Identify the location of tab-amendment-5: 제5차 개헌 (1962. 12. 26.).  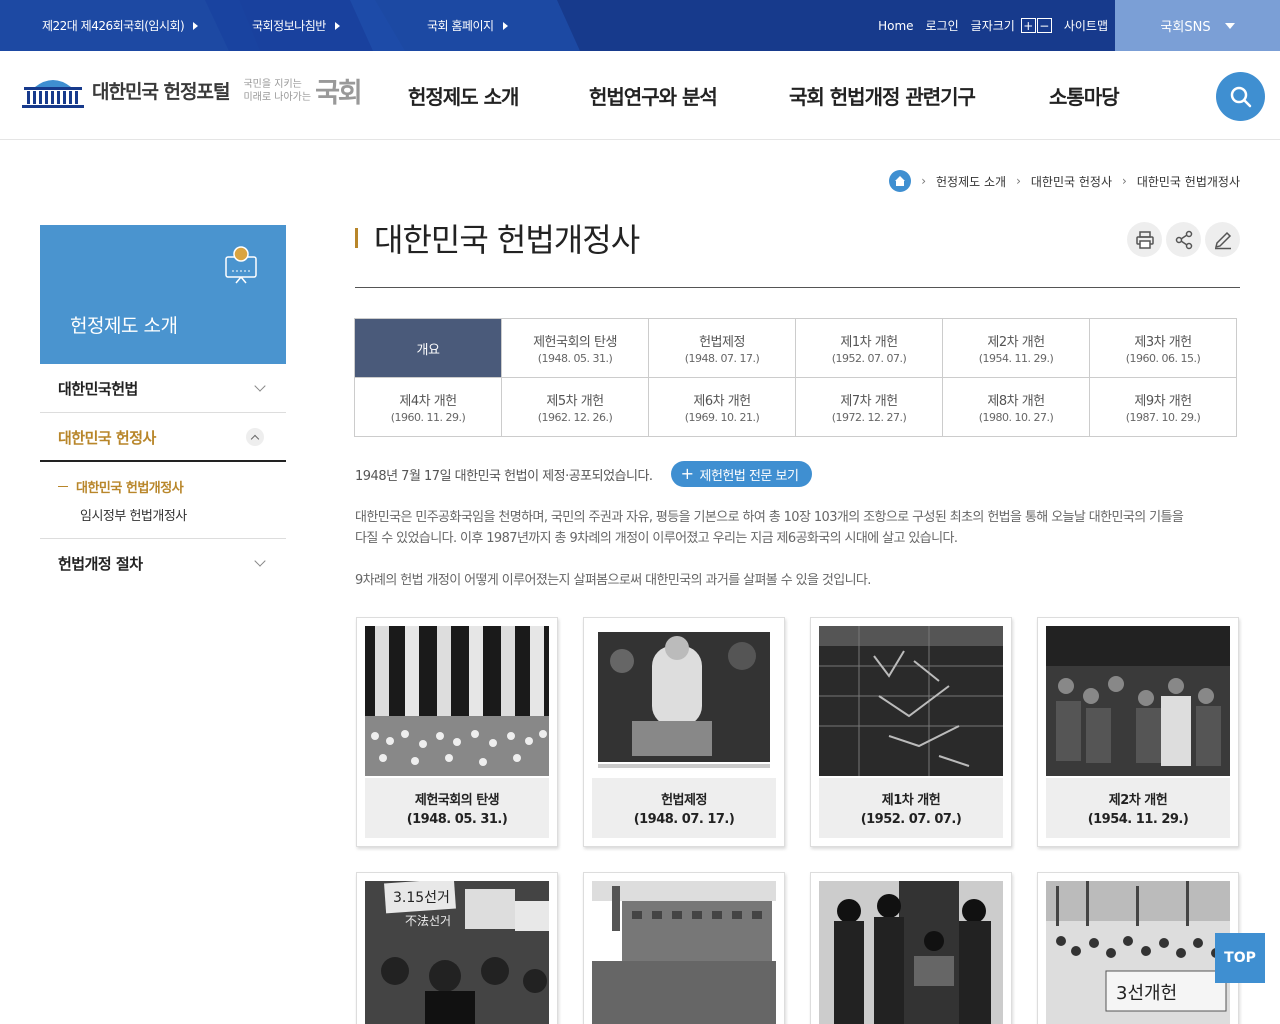
(575, 407).